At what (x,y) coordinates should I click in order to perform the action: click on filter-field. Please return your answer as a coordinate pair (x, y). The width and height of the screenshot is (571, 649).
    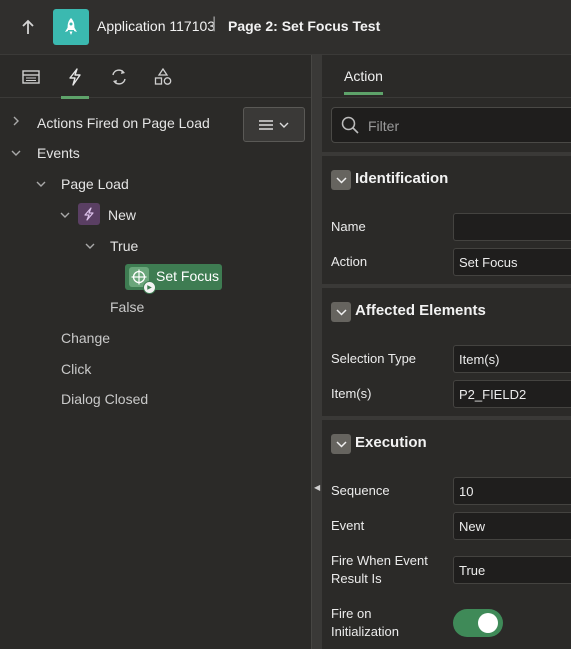
    Looking at the image, I should click on (451, 125).